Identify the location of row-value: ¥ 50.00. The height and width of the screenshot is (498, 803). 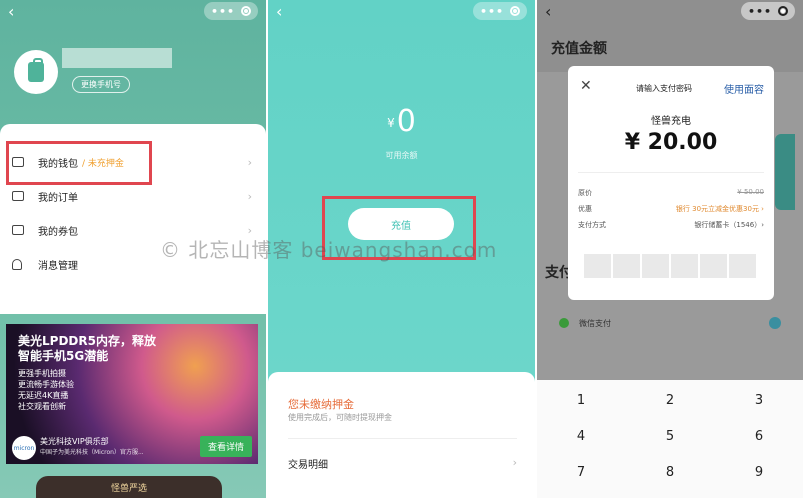
(750, 192).